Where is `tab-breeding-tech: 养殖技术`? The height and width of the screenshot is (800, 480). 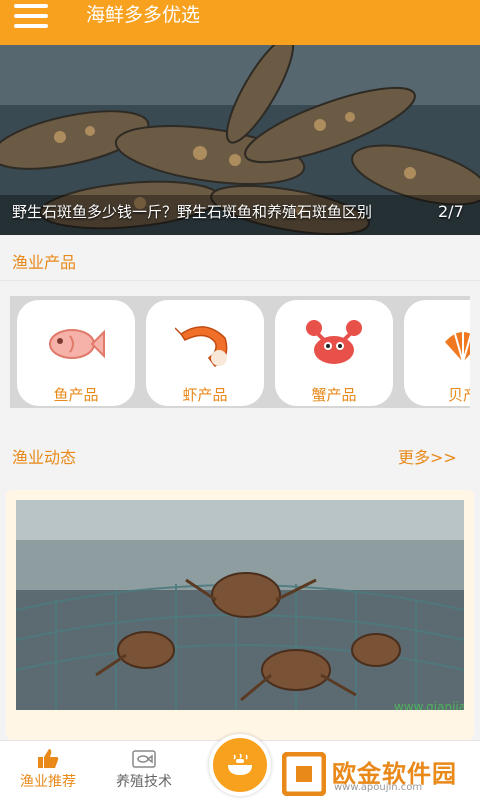 tab-breeding-tech: 养殖技术 is located at coordinates (144, 770).